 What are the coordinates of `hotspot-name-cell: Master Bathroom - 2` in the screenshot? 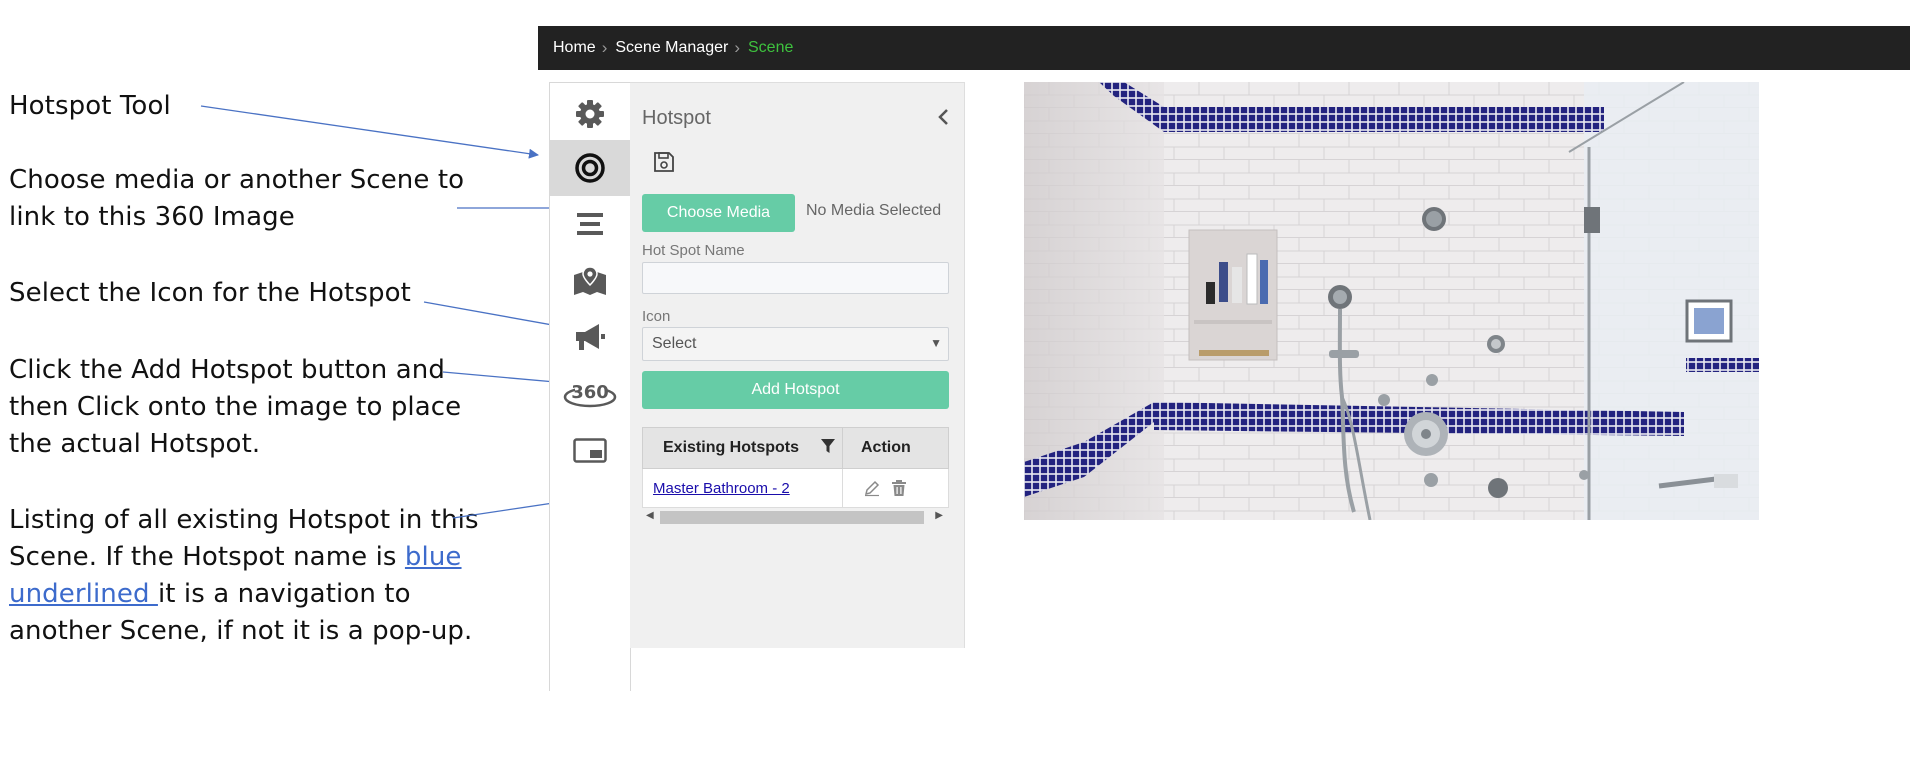 It's located at (743, 488).